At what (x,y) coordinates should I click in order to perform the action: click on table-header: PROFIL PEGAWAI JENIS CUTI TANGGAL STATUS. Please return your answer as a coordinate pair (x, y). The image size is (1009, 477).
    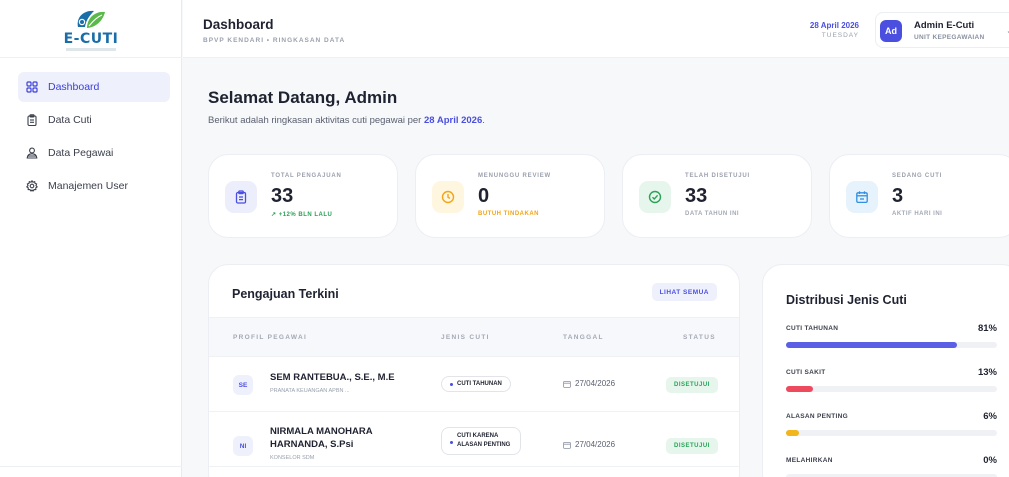
    Looking at the image, I should click on (474, 337).